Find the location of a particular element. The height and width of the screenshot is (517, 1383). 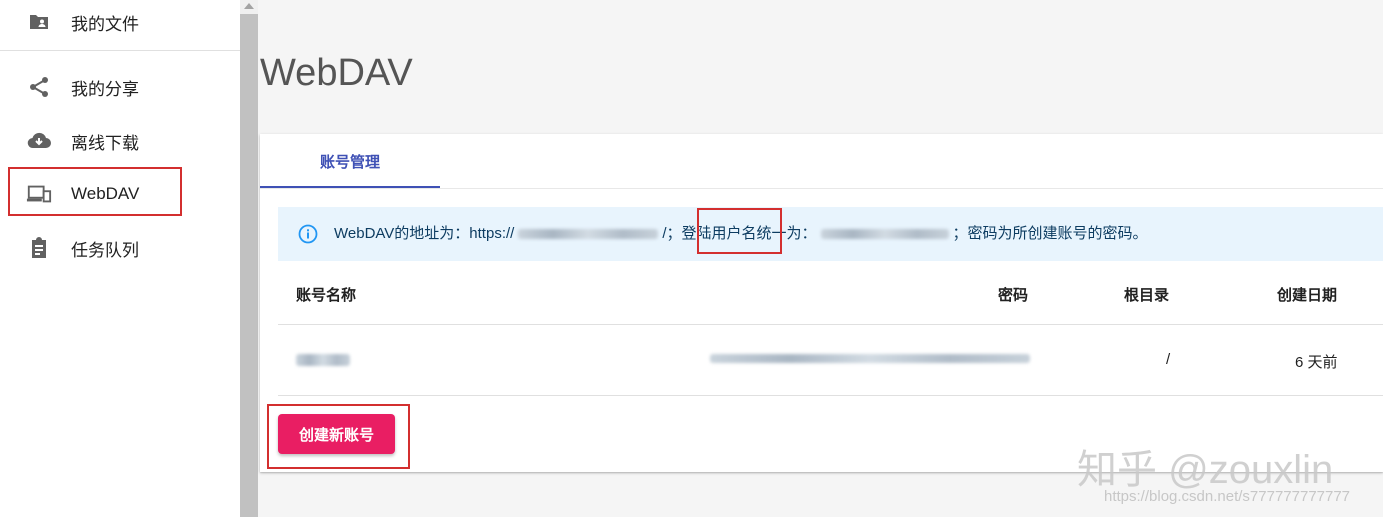

sidebar-item-label: 我的文件 is located at coordinates (105, 24).